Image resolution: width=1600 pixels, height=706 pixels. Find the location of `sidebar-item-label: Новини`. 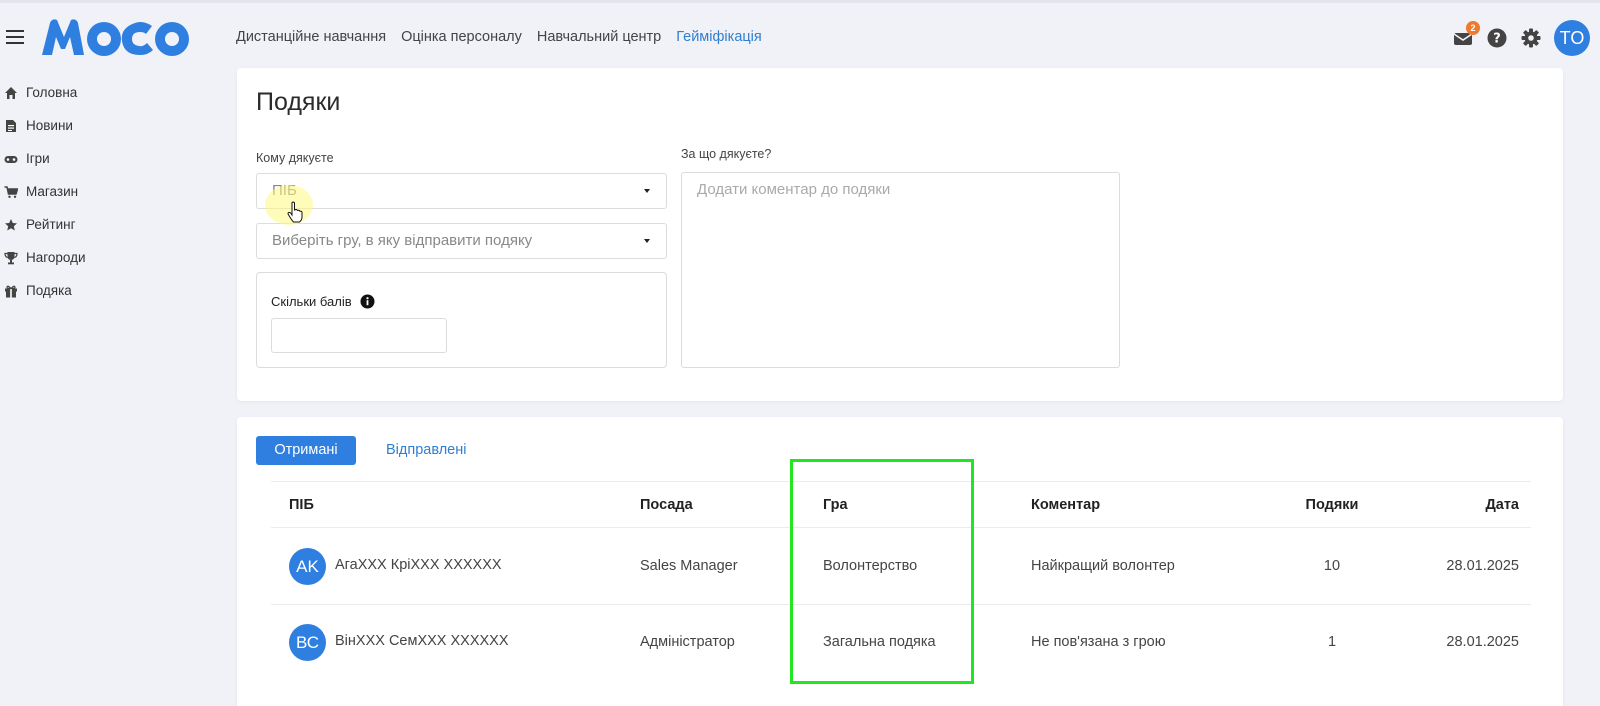

sidebar-item-label: Новини is located at coordinates (49, 125).